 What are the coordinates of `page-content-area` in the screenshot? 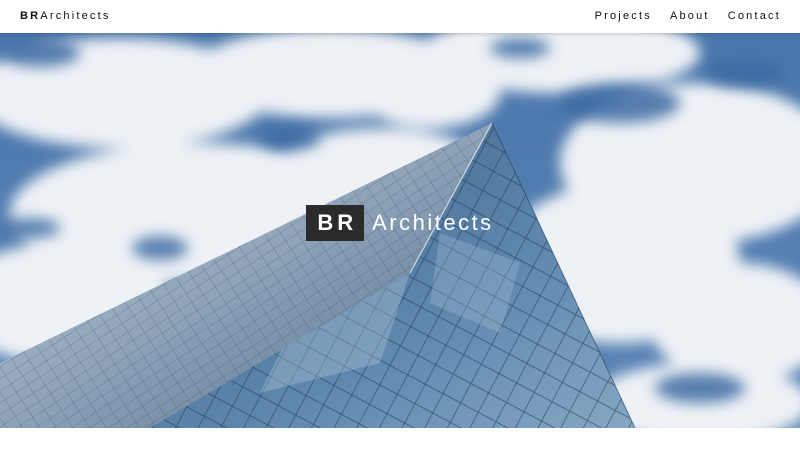 It's located at (400, 439).